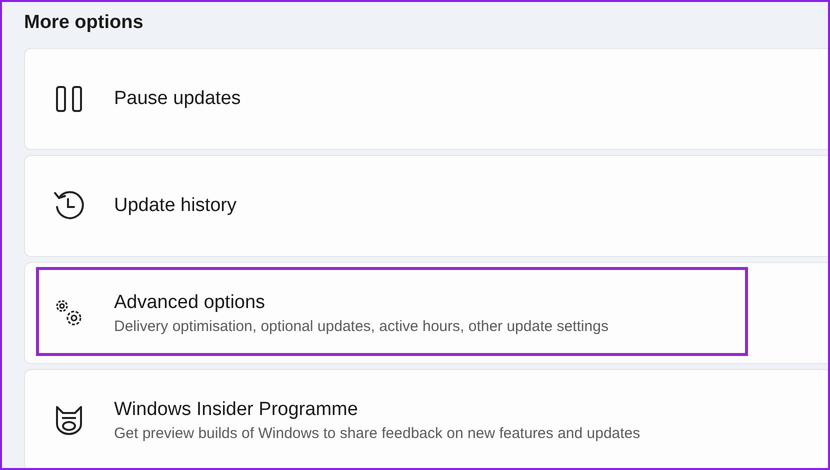 The height and width of the screenshot is (470, 830). I want to click on option-description: Get preview builds of Windows to share feedback on new features and updates, so click(377, 433).